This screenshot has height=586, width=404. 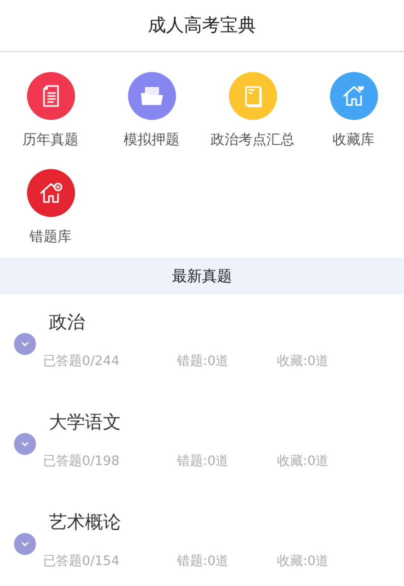 What do you see at coordinates (202, 26) in the screenshot?
I see `page-title: 成人高考宝典` at bounding box center [202, 26].